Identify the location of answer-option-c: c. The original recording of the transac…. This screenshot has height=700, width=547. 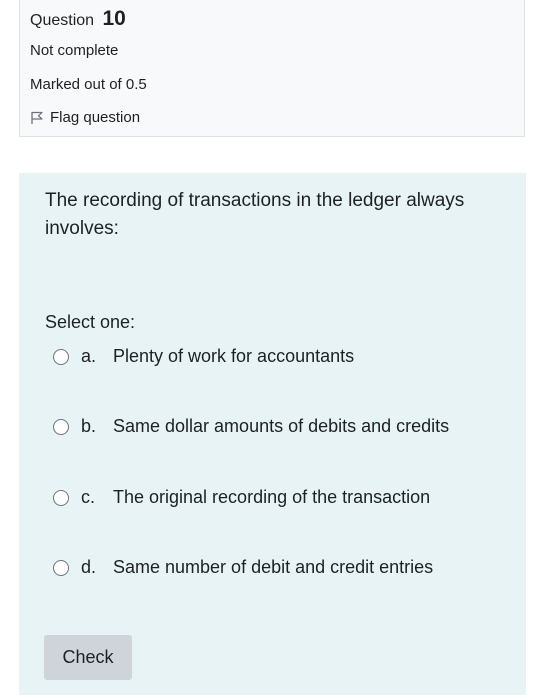
(241, 497).